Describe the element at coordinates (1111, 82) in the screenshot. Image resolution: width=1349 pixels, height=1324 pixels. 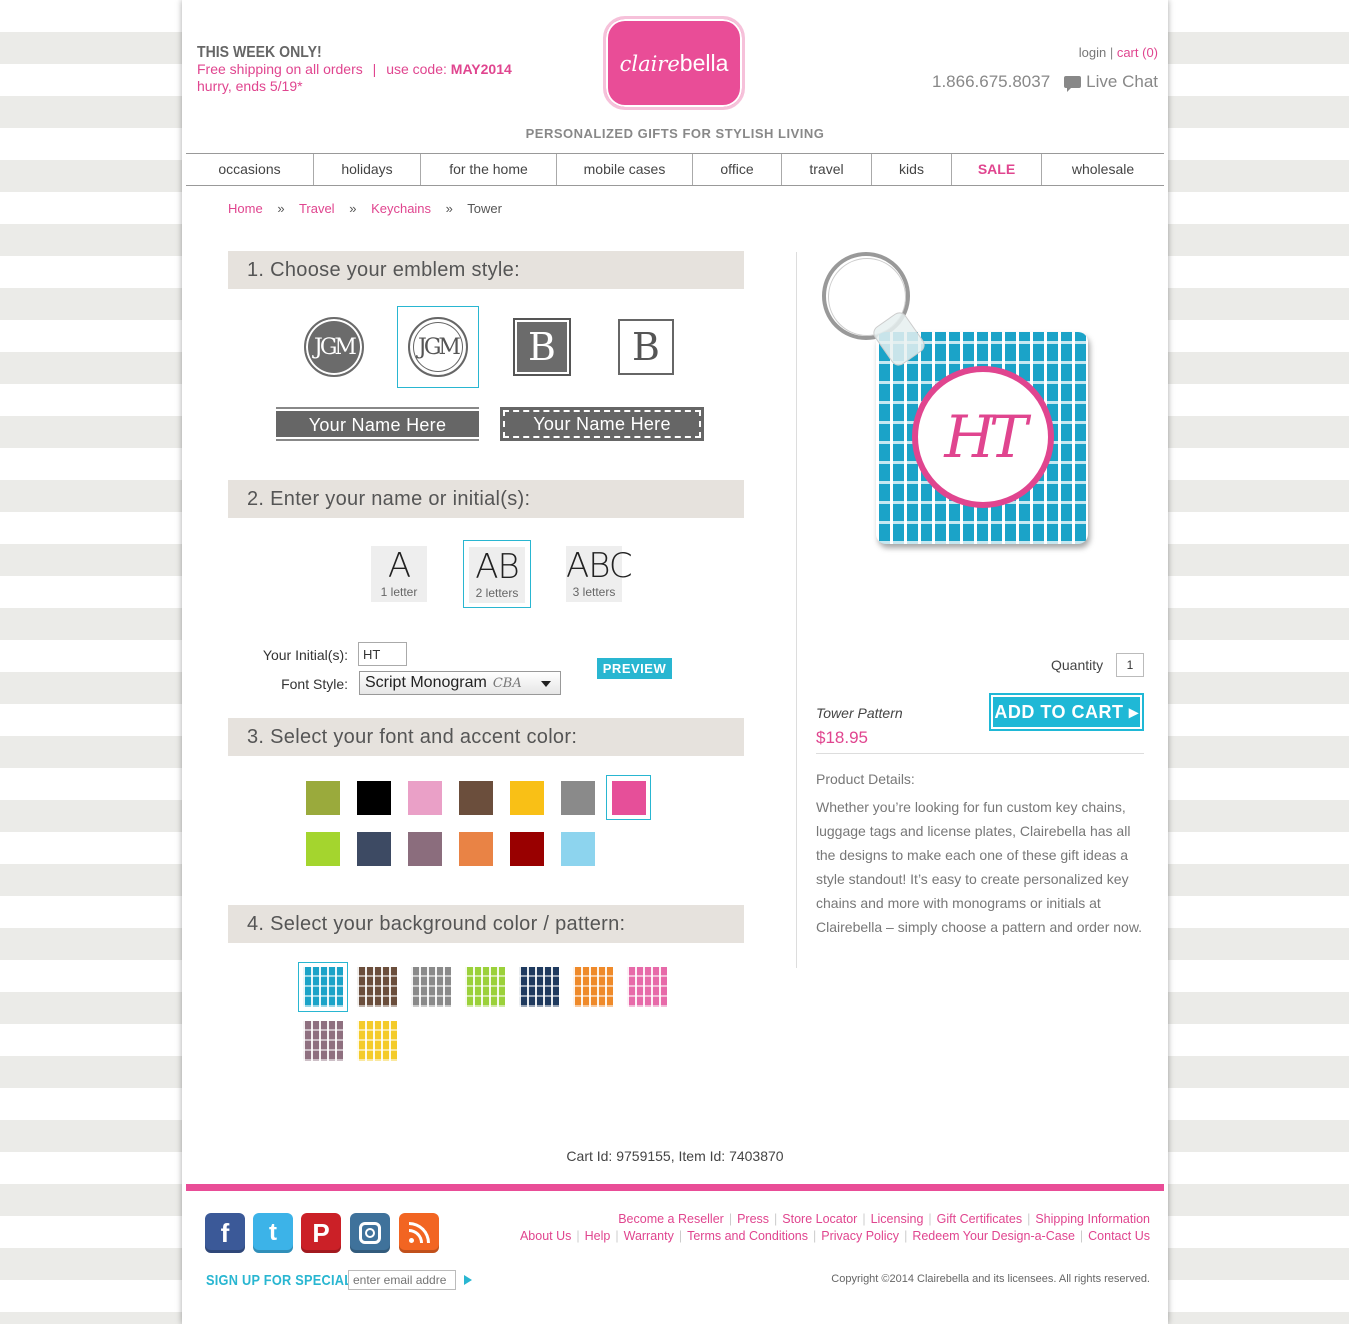
I see `live-chat-link: Live Chat` at that location.